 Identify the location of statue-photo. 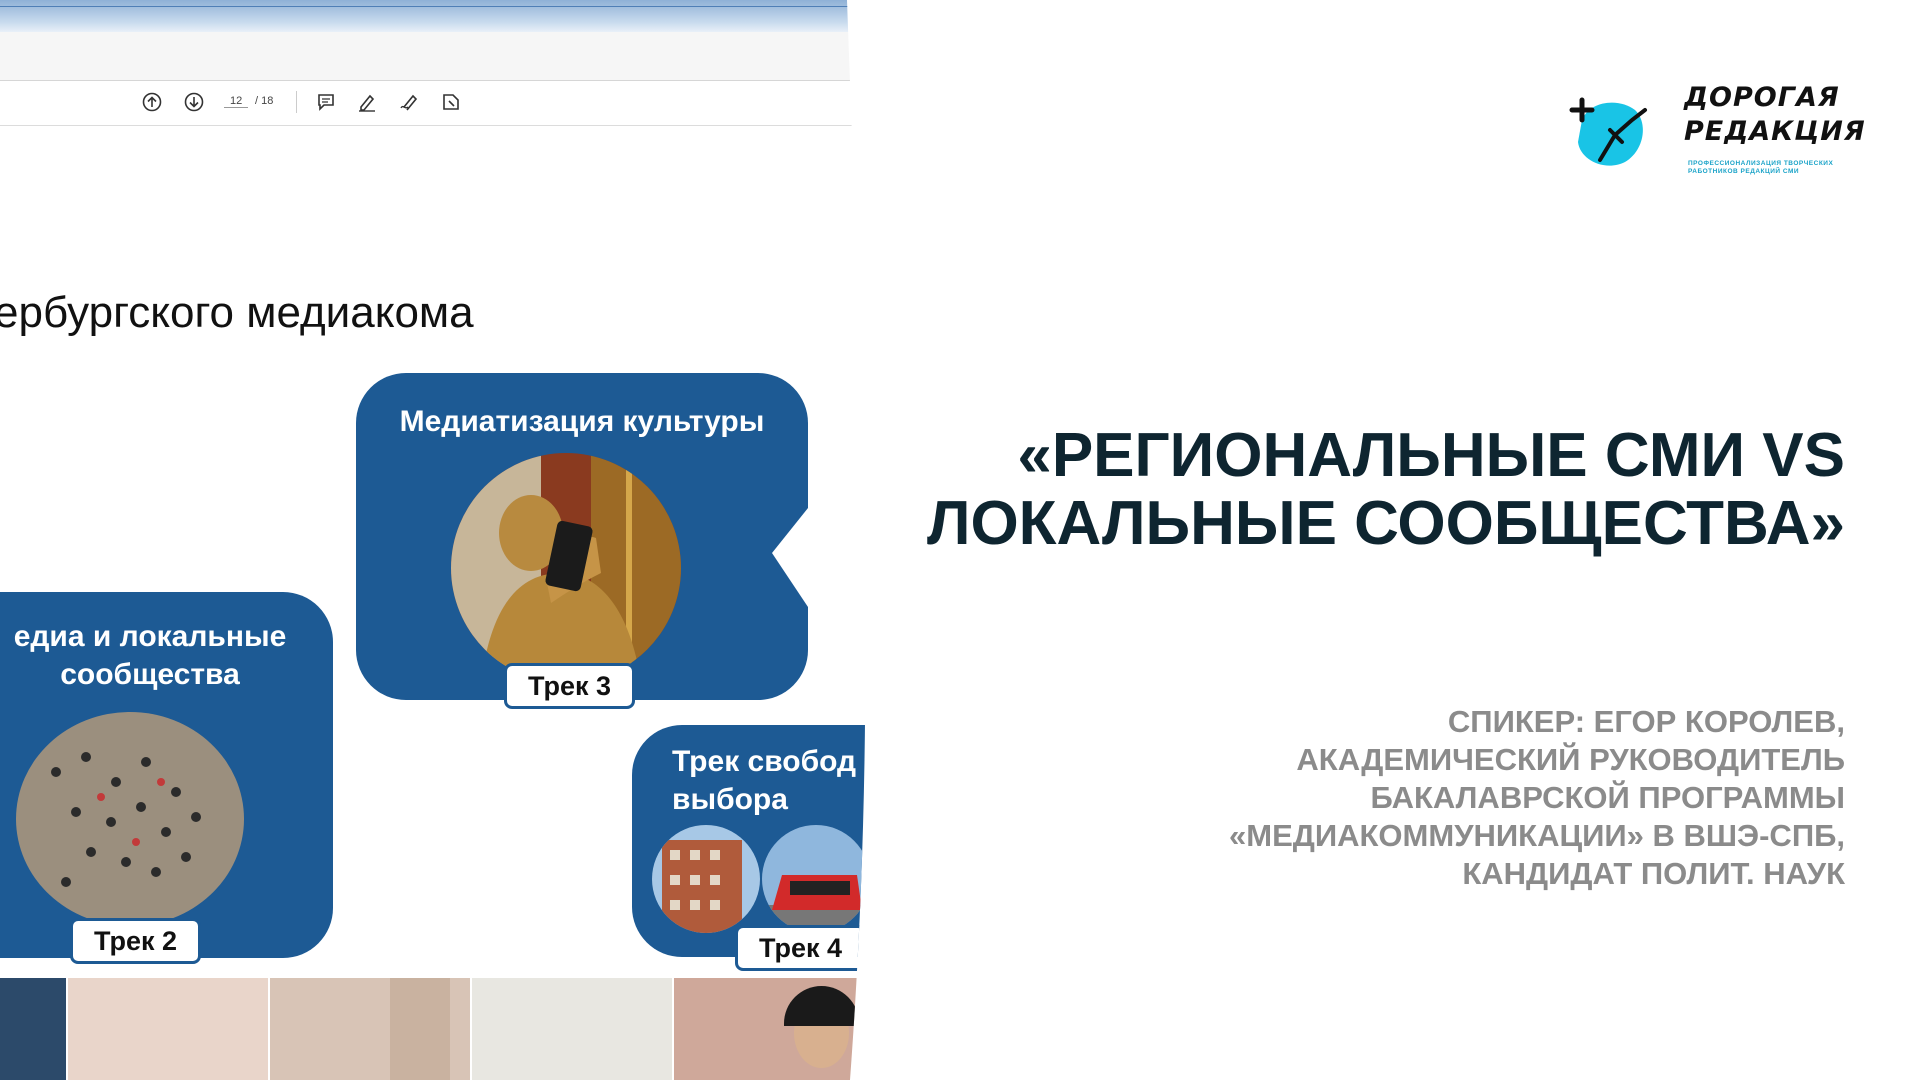
(566, 568).